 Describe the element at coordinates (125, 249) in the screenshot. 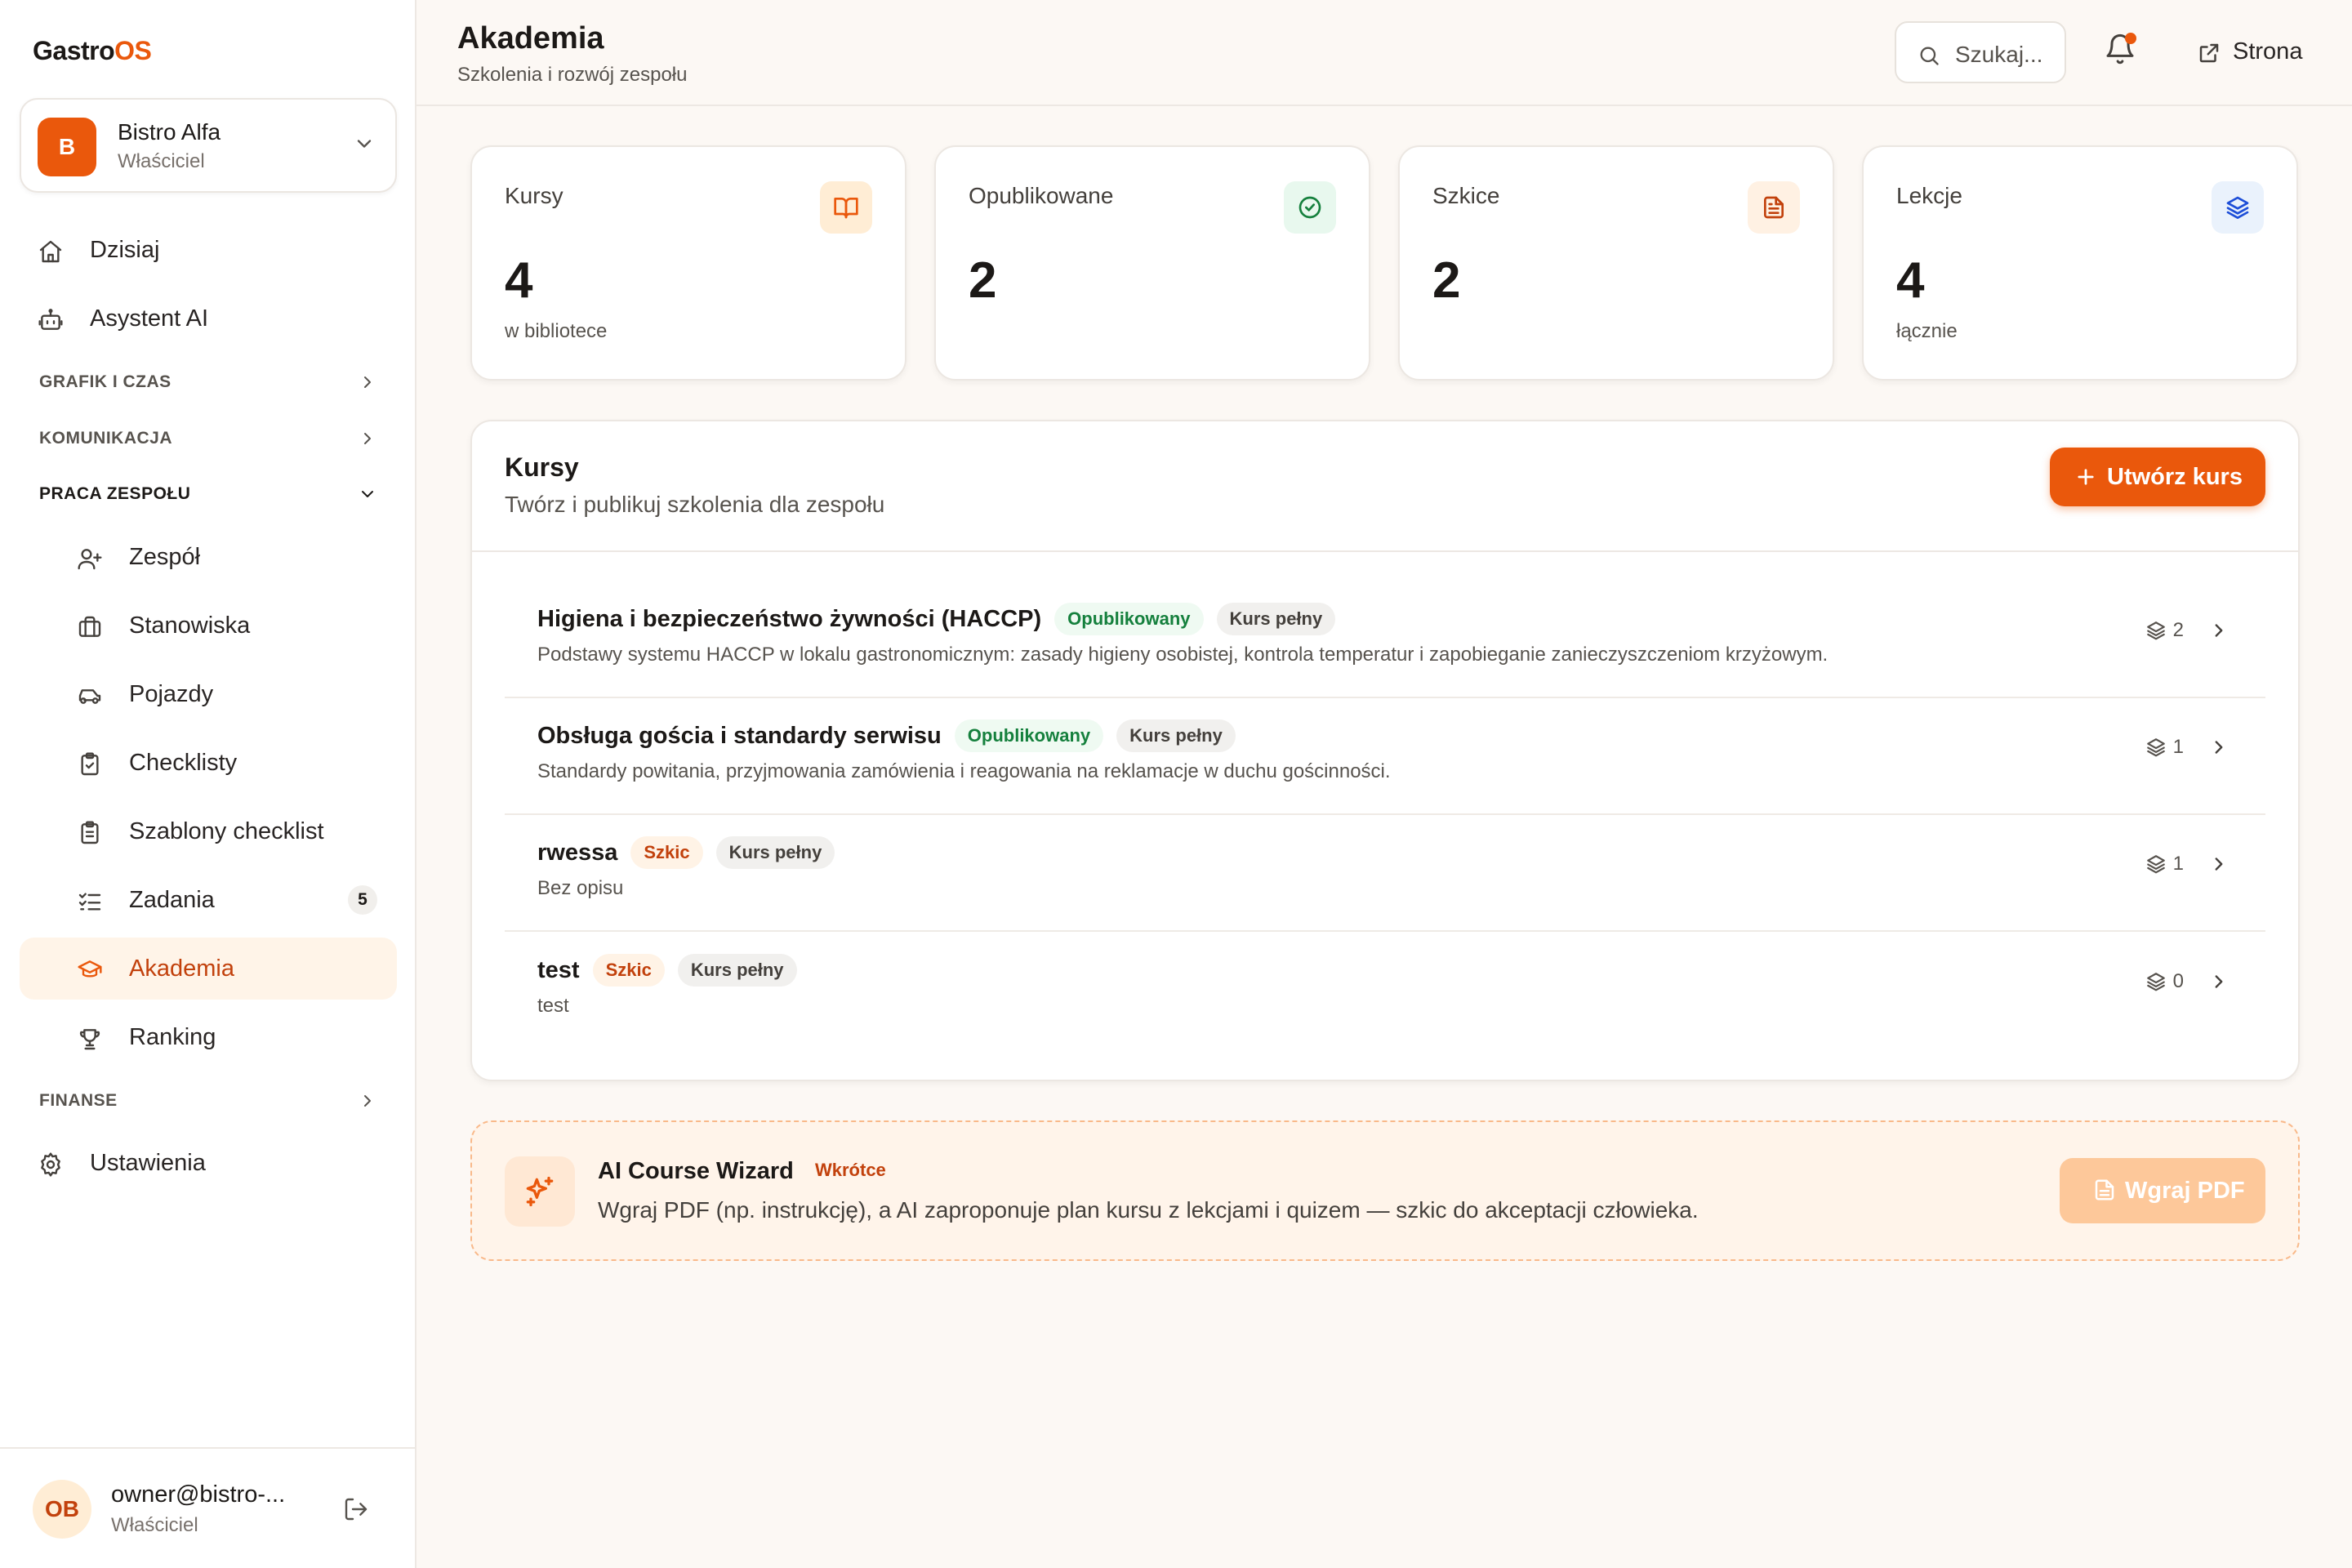

I see `sidebar-item-label: Dzisiaj` at that location.